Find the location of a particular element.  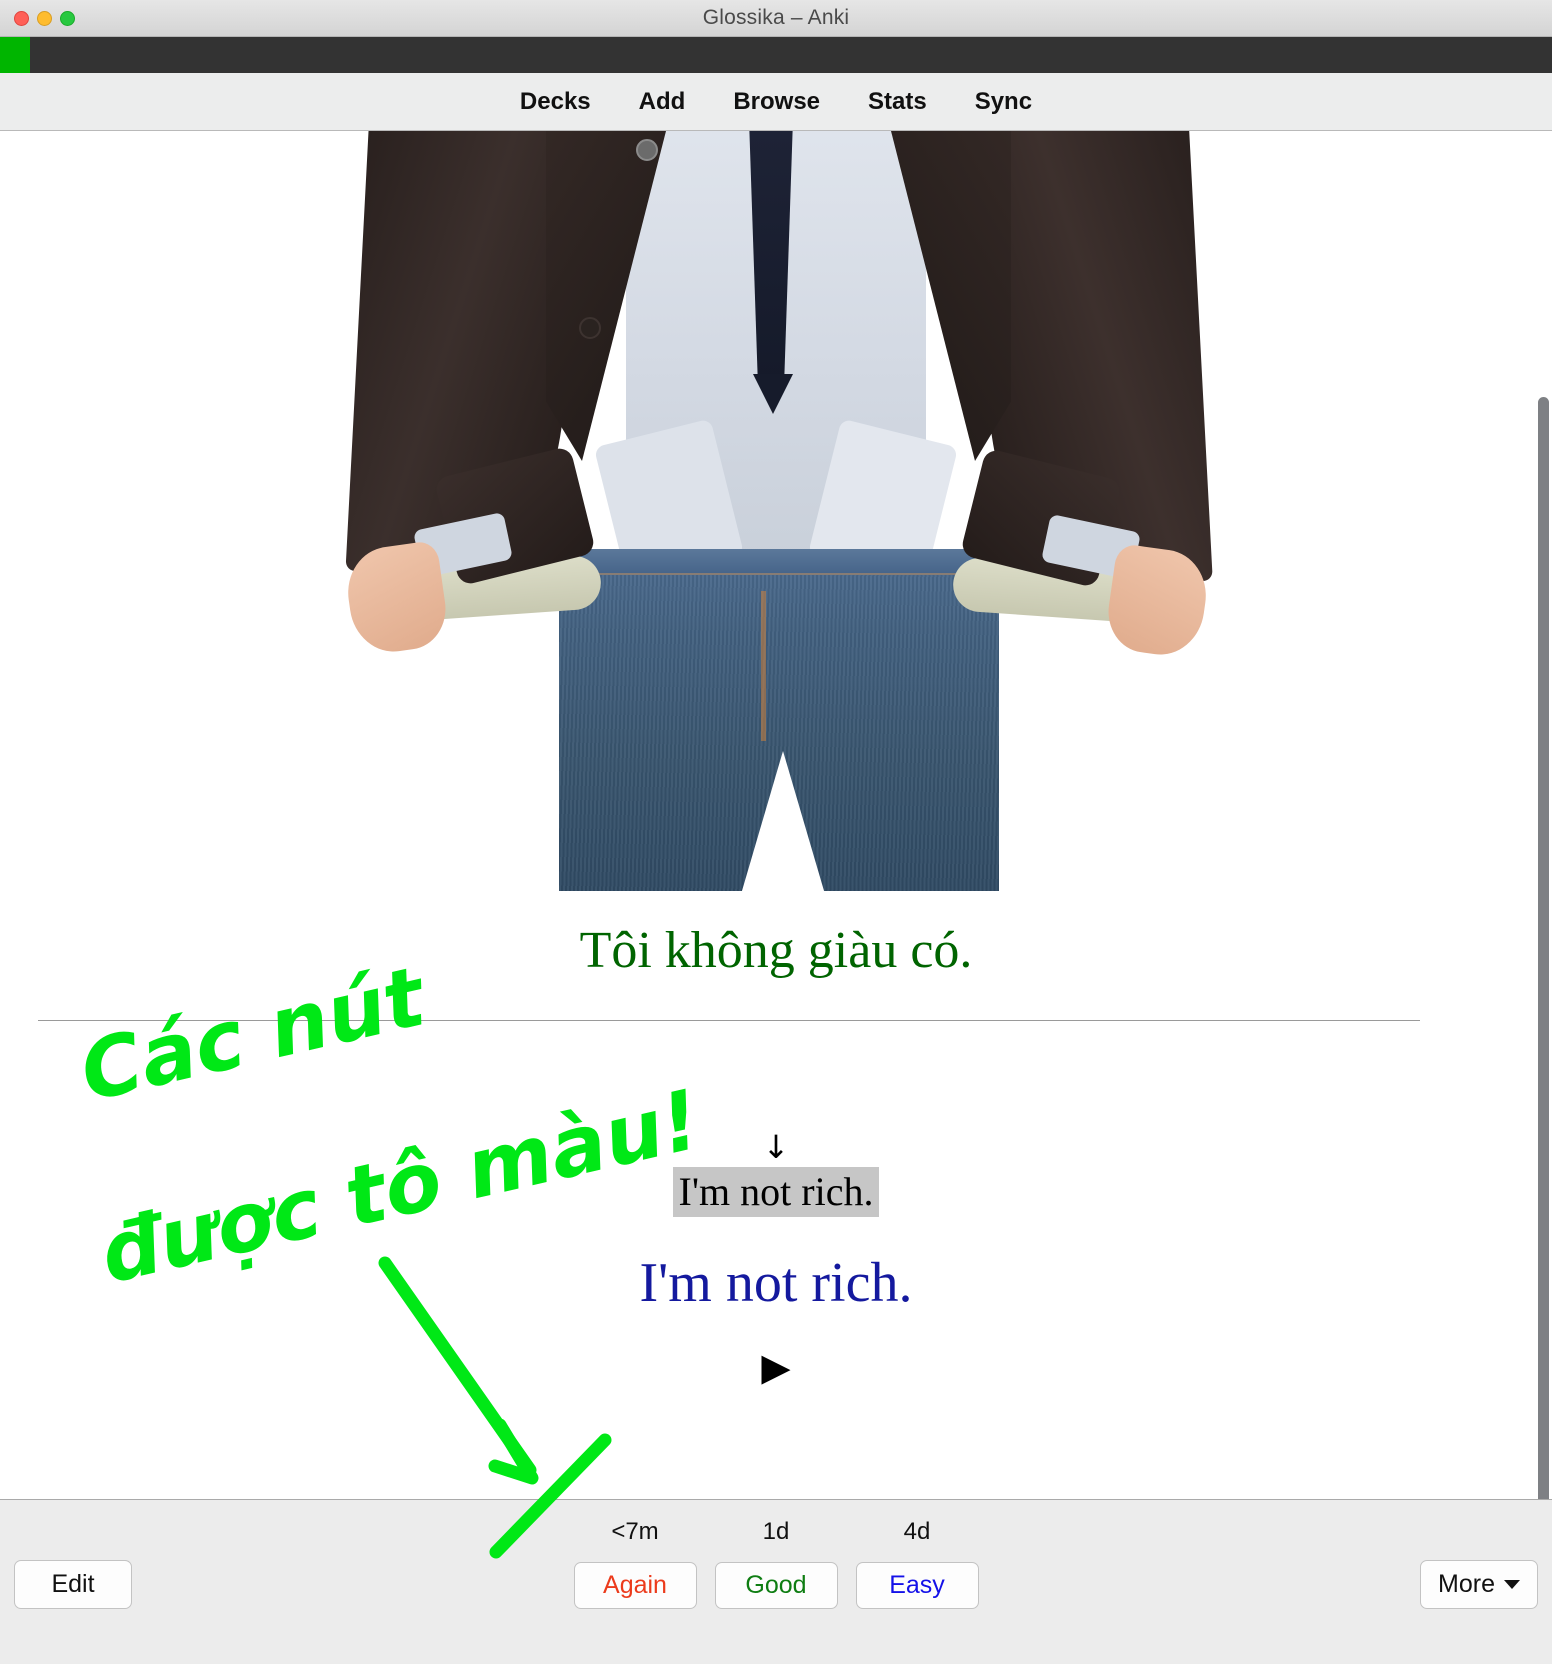

ease-slot-again: Again is located at coordinates (635, 1585).